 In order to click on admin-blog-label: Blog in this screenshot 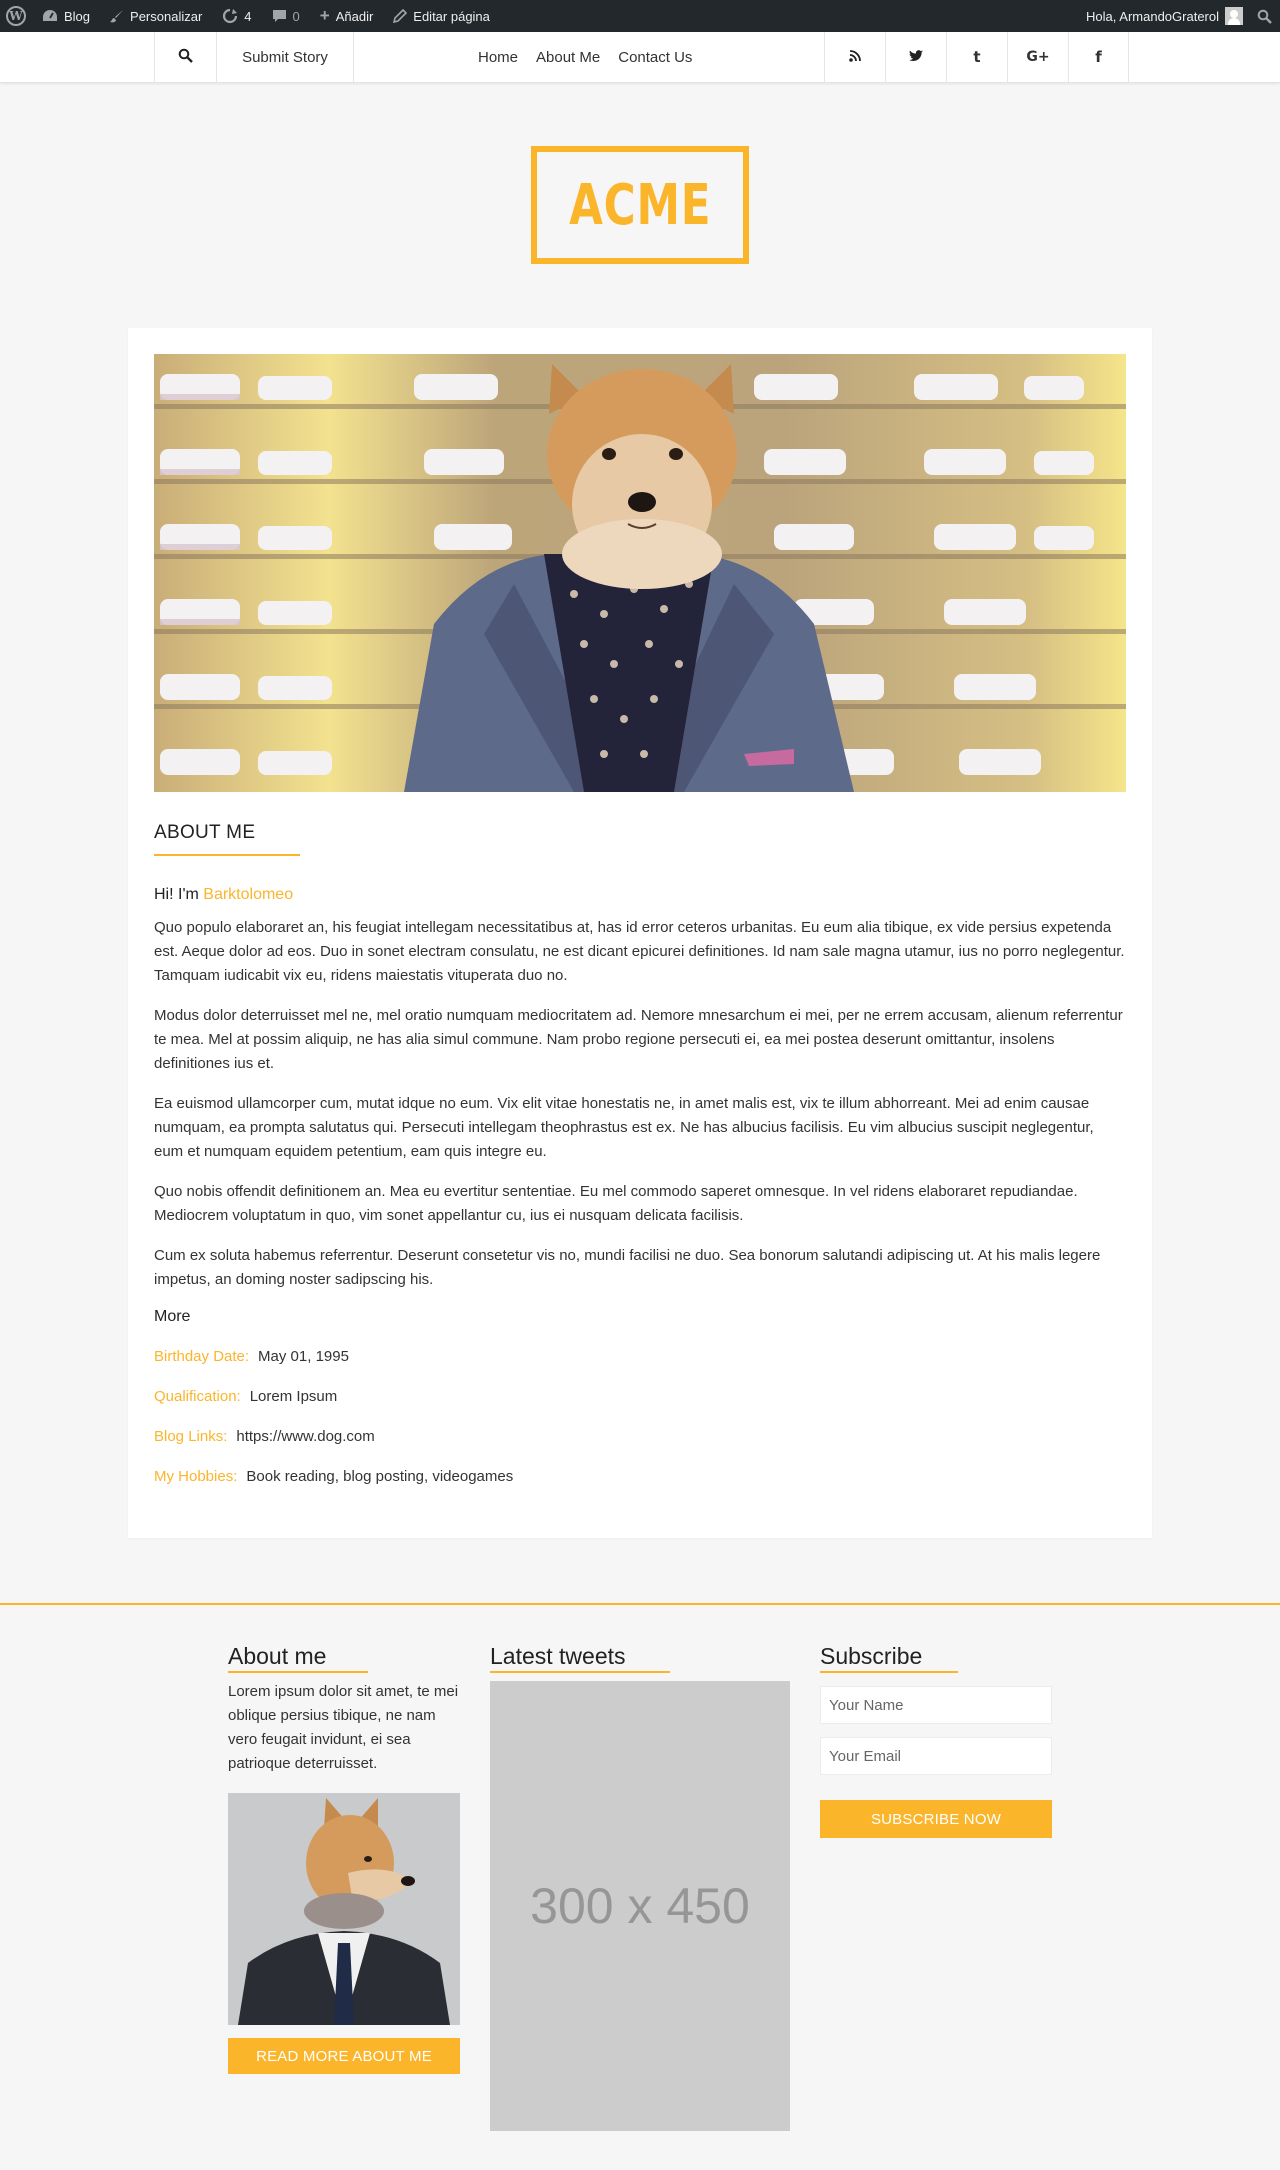, I will do `click(77, 16)`.